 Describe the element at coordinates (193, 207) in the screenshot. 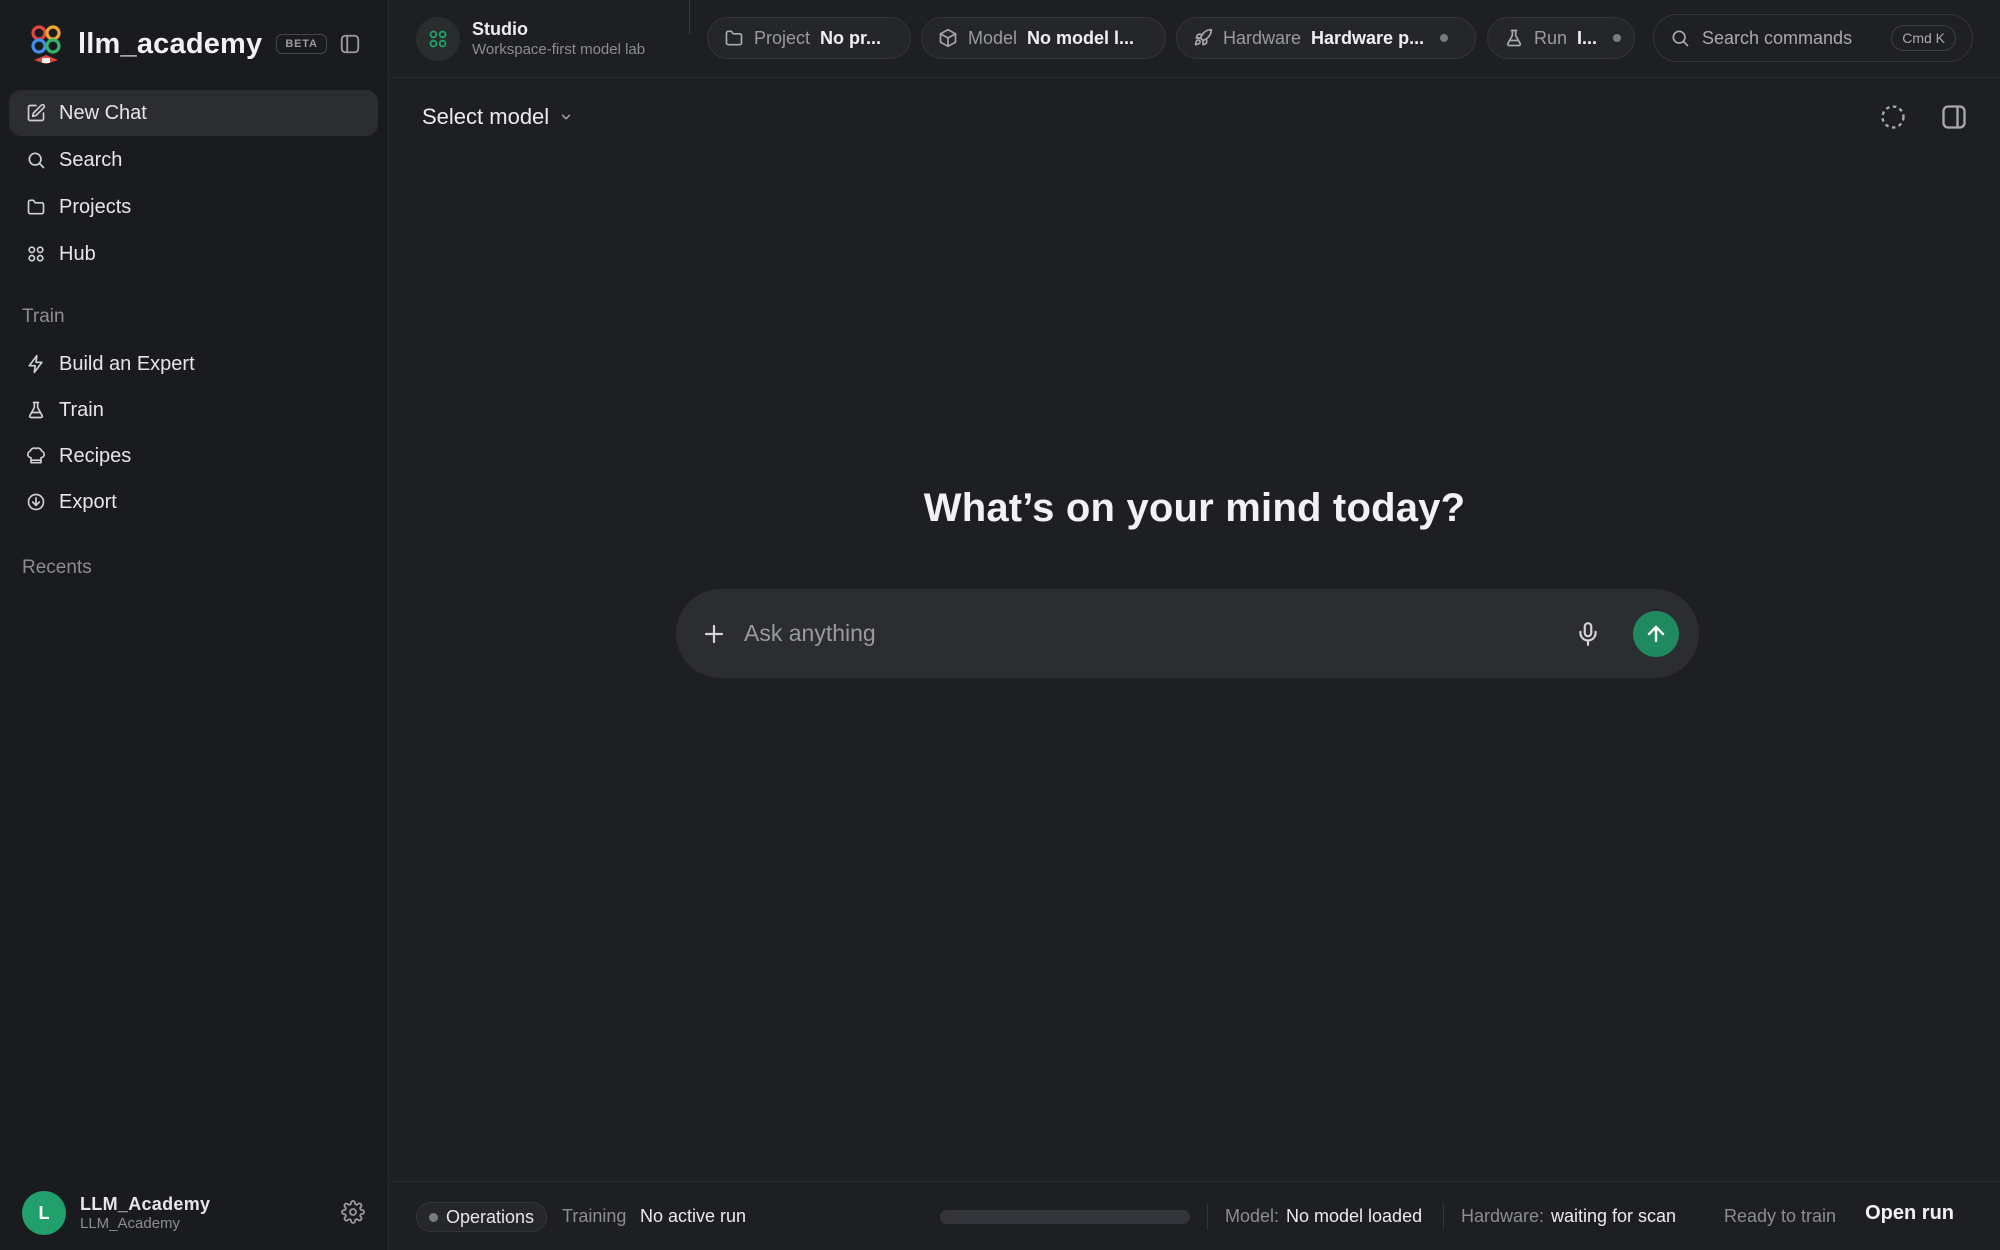

I see `sidebar-item-projects: Projects` at that location.